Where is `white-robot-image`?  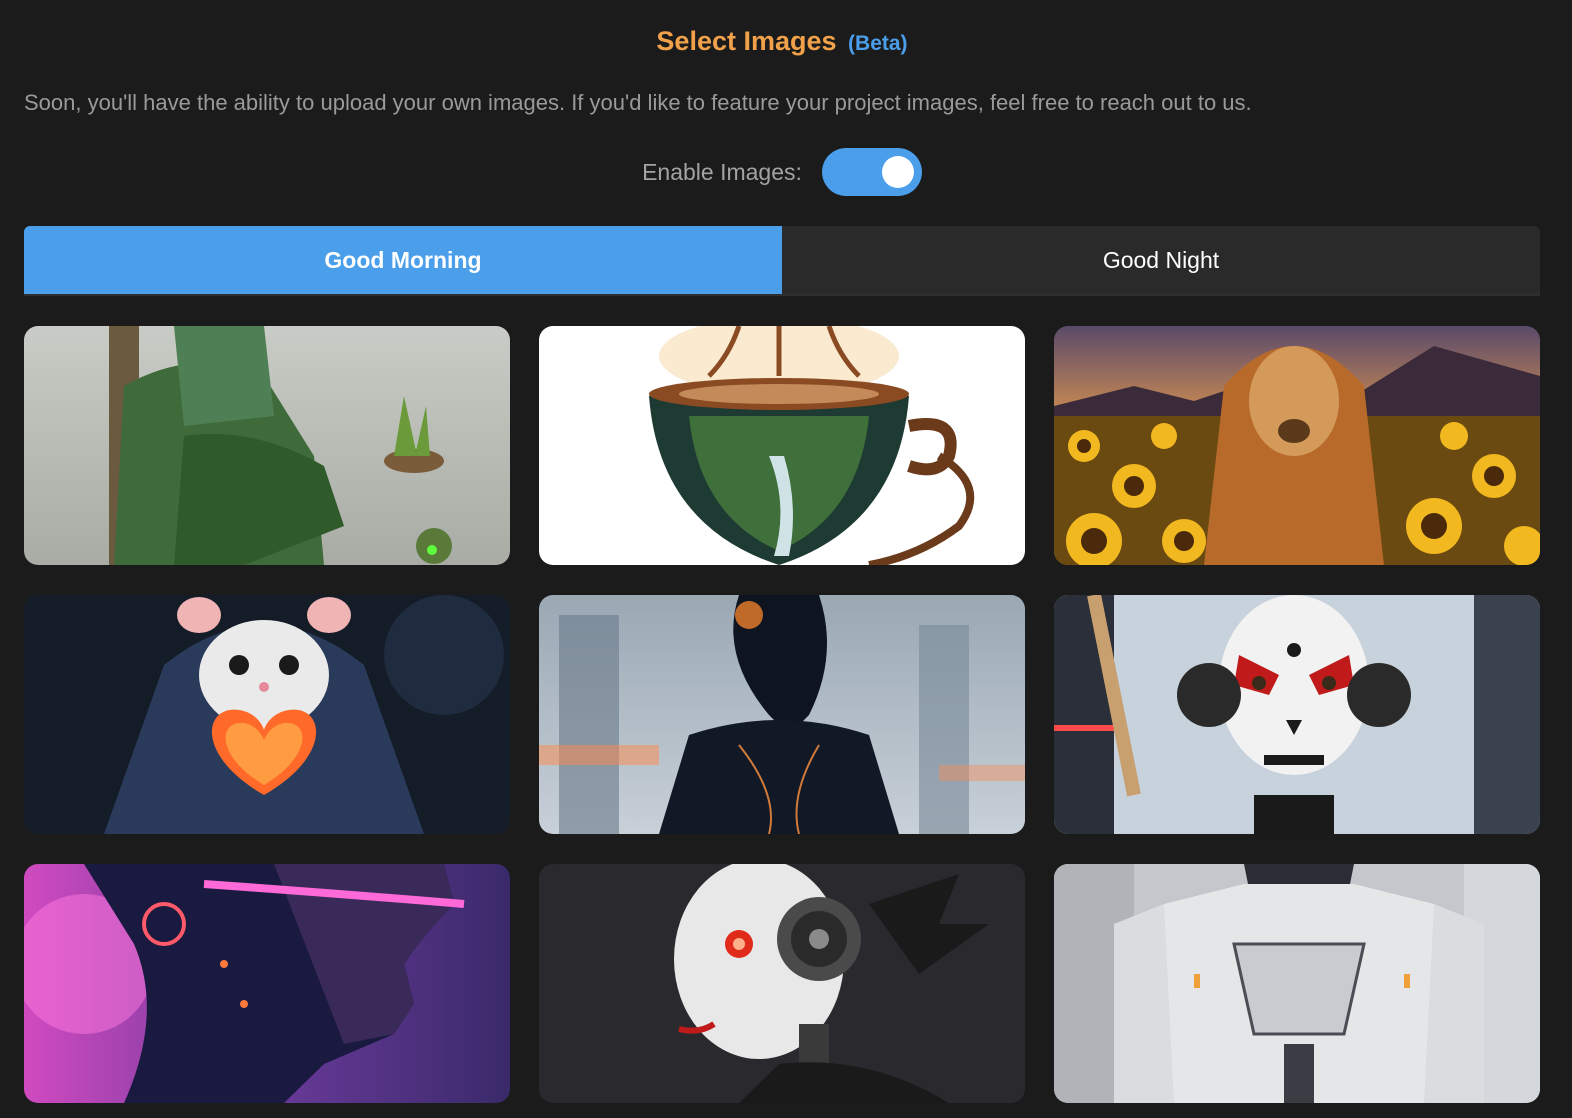 white-robot-image is located at coordinates (1297, 983).